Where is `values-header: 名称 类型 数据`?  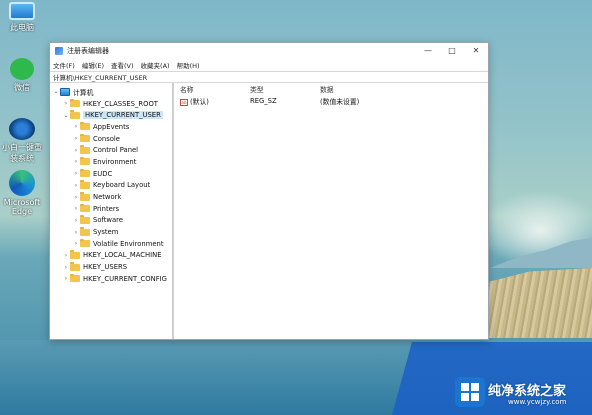 values-header: 名称 类型 数据 is located at coordinates (331, 89).